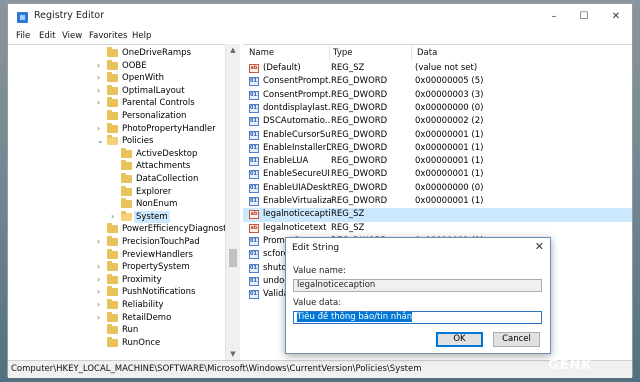 This screenshot has width=640, height=382. I want to click on ok-button: OK, so click(459, 339).